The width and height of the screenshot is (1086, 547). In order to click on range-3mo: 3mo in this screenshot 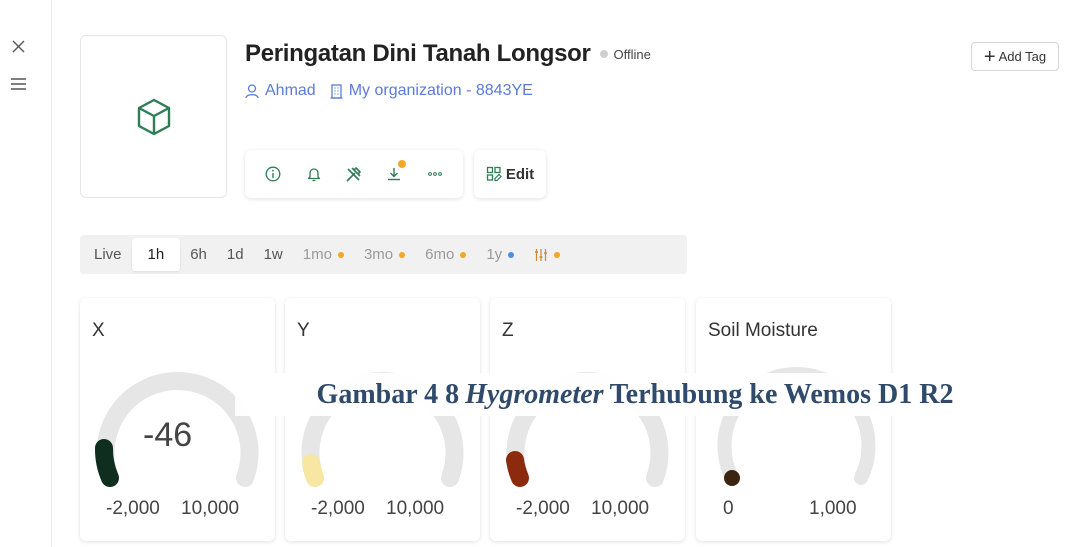, I will do `click(384, 254)`.